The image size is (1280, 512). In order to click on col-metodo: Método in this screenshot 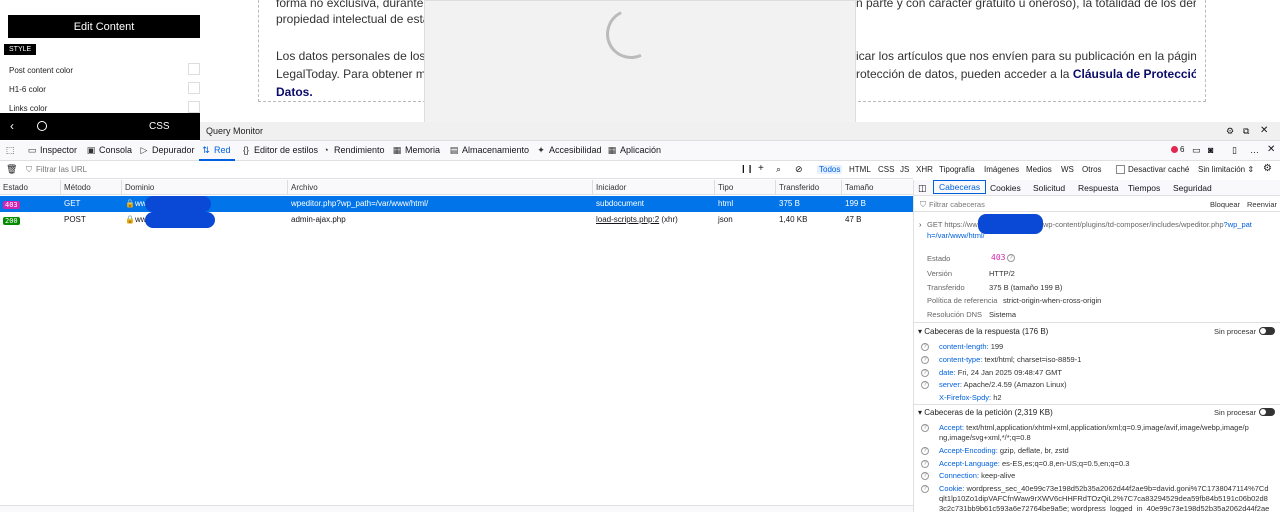, I will do `click(77, 187)`.